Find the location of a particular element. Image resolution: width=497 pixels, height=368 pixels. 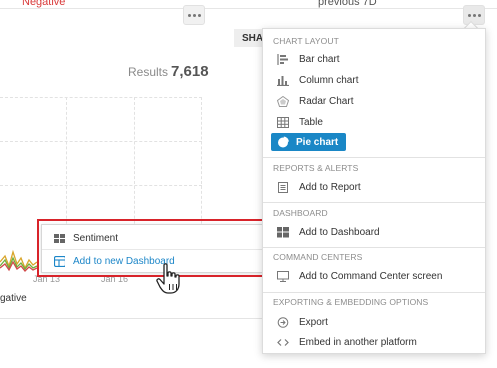

menu-item-radar-chart: Radar Chart is located at coordinates (315, 101).